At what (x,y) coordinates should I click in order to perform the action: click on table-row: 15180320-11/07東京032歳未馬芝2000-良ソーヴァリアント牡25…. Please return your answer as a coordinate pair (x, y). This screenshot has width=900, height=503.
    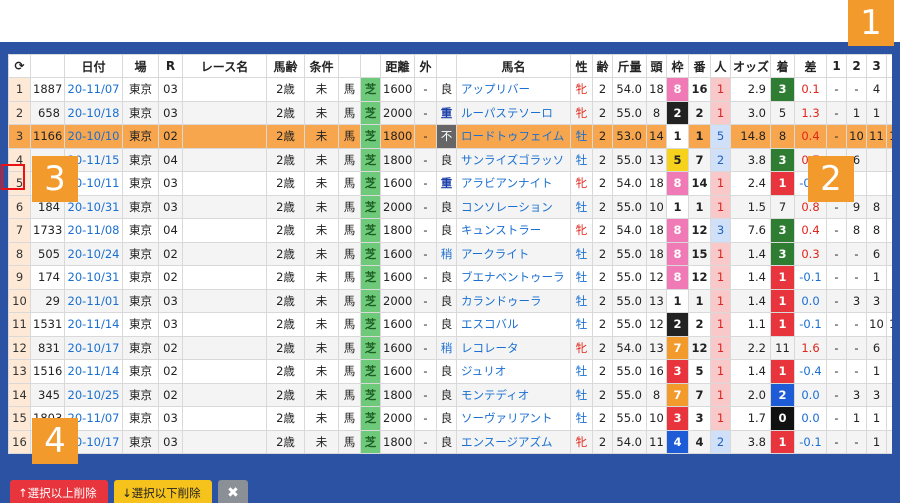
    Looking at the image, I should click on (450, 418).